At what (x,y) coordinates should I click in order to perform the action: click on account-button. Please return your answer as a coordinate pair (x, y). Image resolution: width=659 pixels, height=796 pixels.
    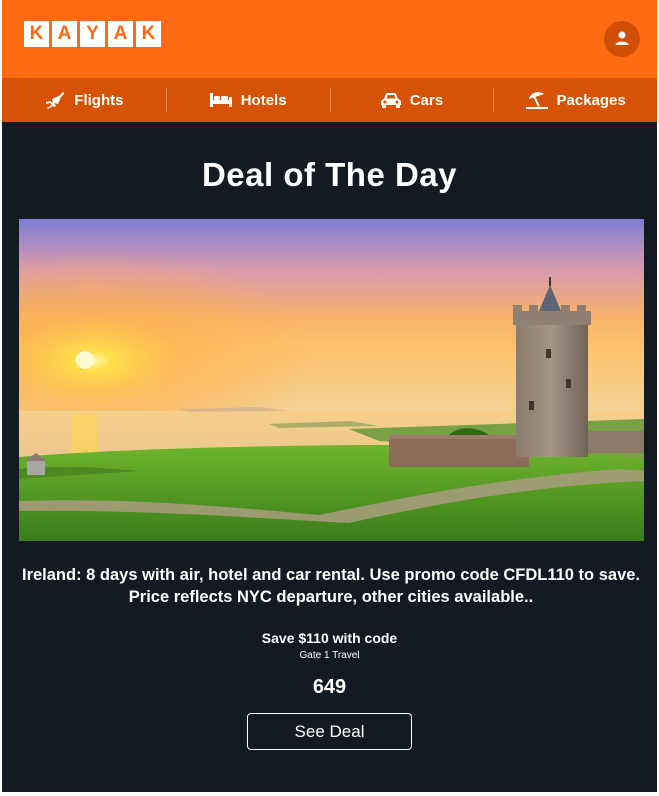
    Looking at the image, I should click on (622, 39).